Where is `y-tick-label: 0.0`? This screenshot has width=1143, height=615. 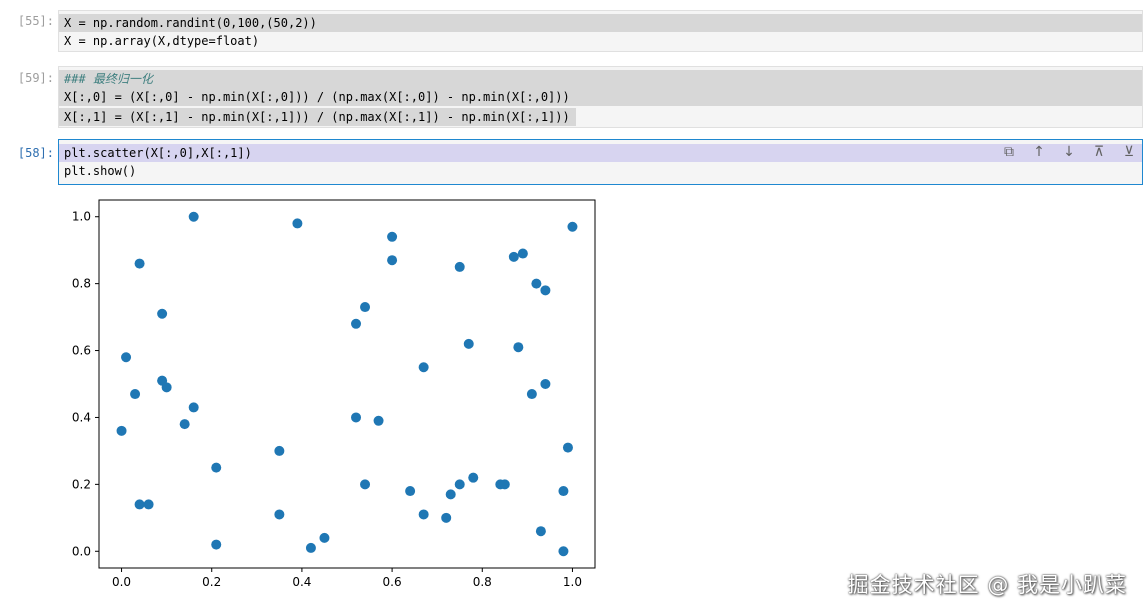
y-tick-label: 0.0 is located at coordinates (81, 551).